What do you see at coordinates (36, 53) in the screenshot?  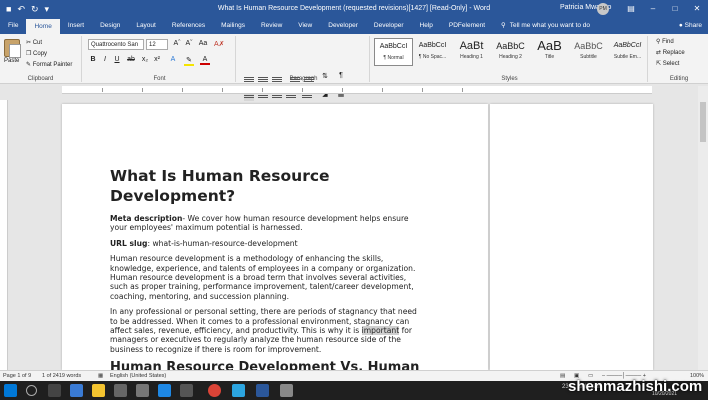 I see `copy-button: ❐ Copy` at bounding box center [36, 53].